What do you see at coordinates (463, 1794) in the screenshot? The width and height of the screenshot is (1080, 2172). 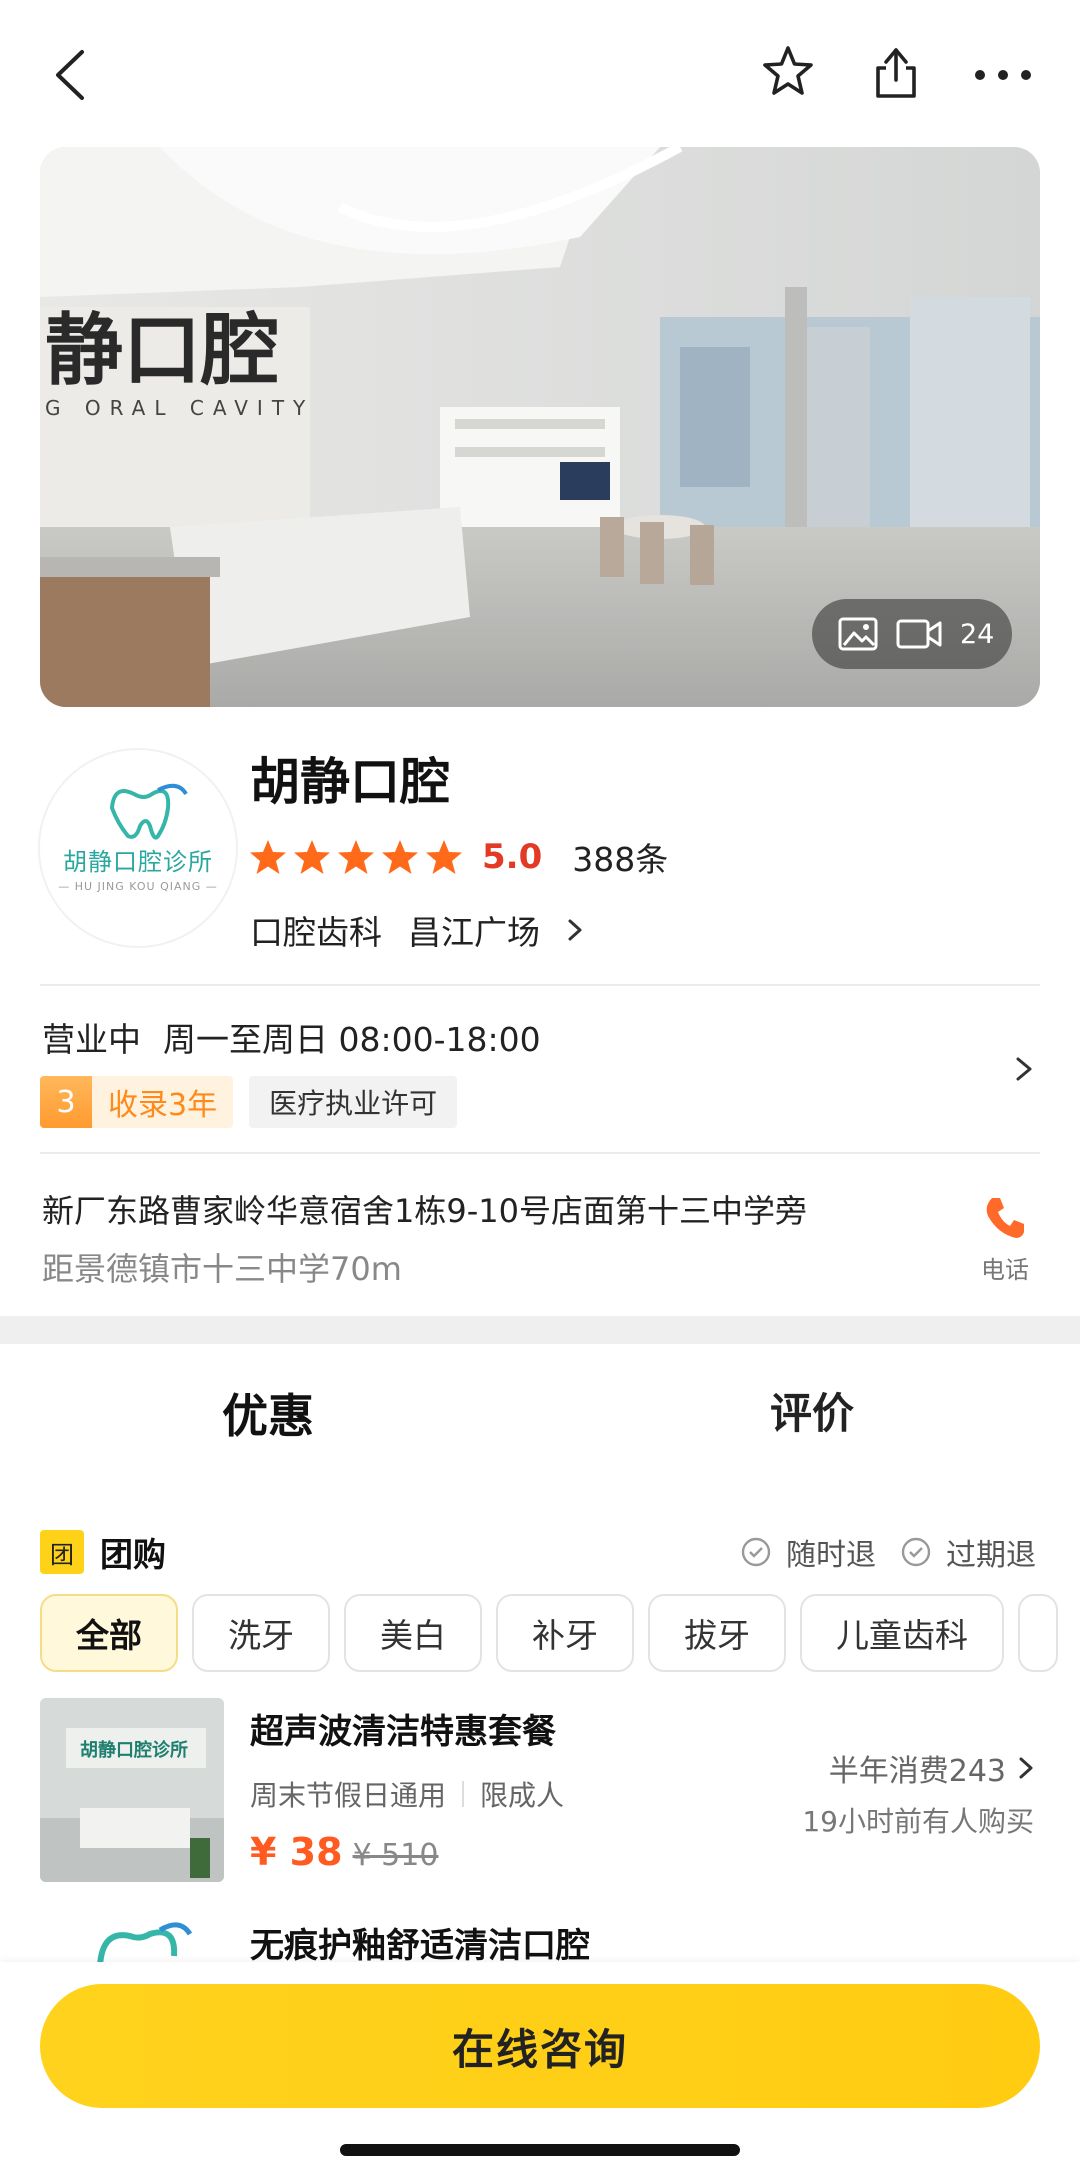 I see `meta-separator` at bounding box center [463, 1794].